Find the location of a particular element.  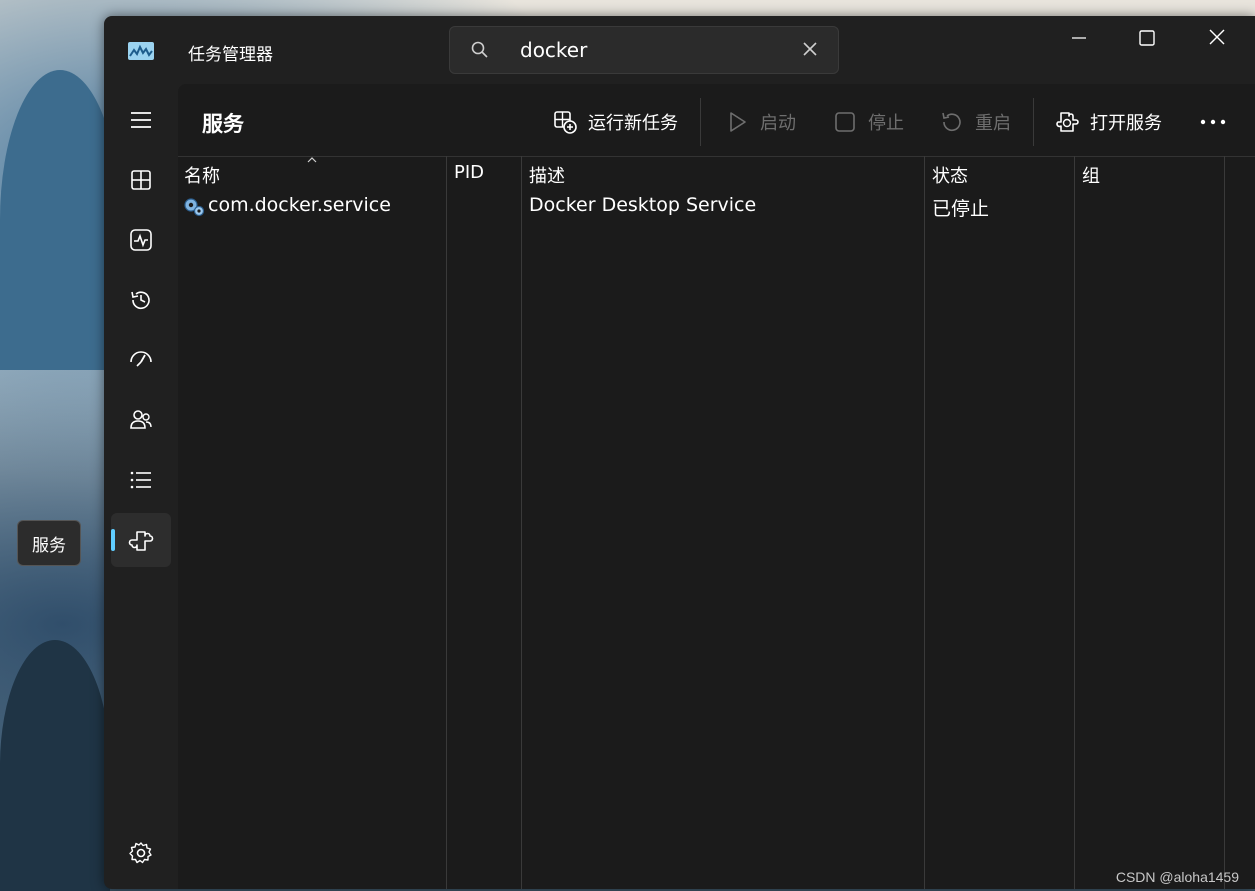

task-manager-app-icon is located at coordinates (141, 51).